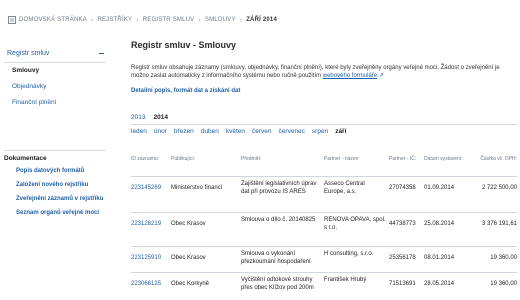  Describe the element at coordinates (381, 76) in the screenshot. I see `external-link-icon: ↗` at that location.